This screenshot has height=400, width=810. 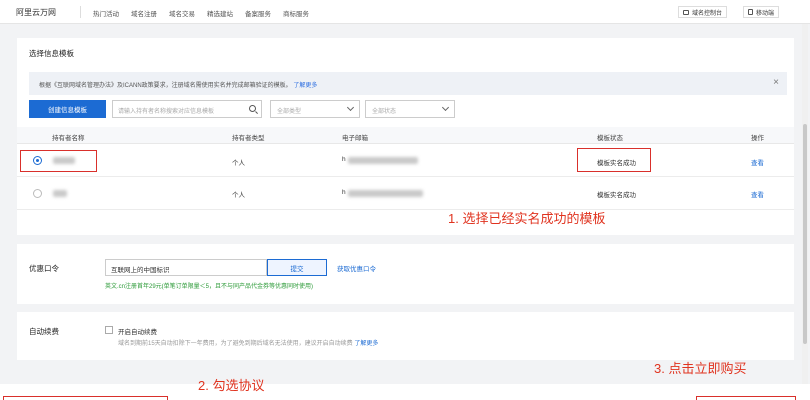 I want to click on highlight-selected-template, so click(x=58, y=161).